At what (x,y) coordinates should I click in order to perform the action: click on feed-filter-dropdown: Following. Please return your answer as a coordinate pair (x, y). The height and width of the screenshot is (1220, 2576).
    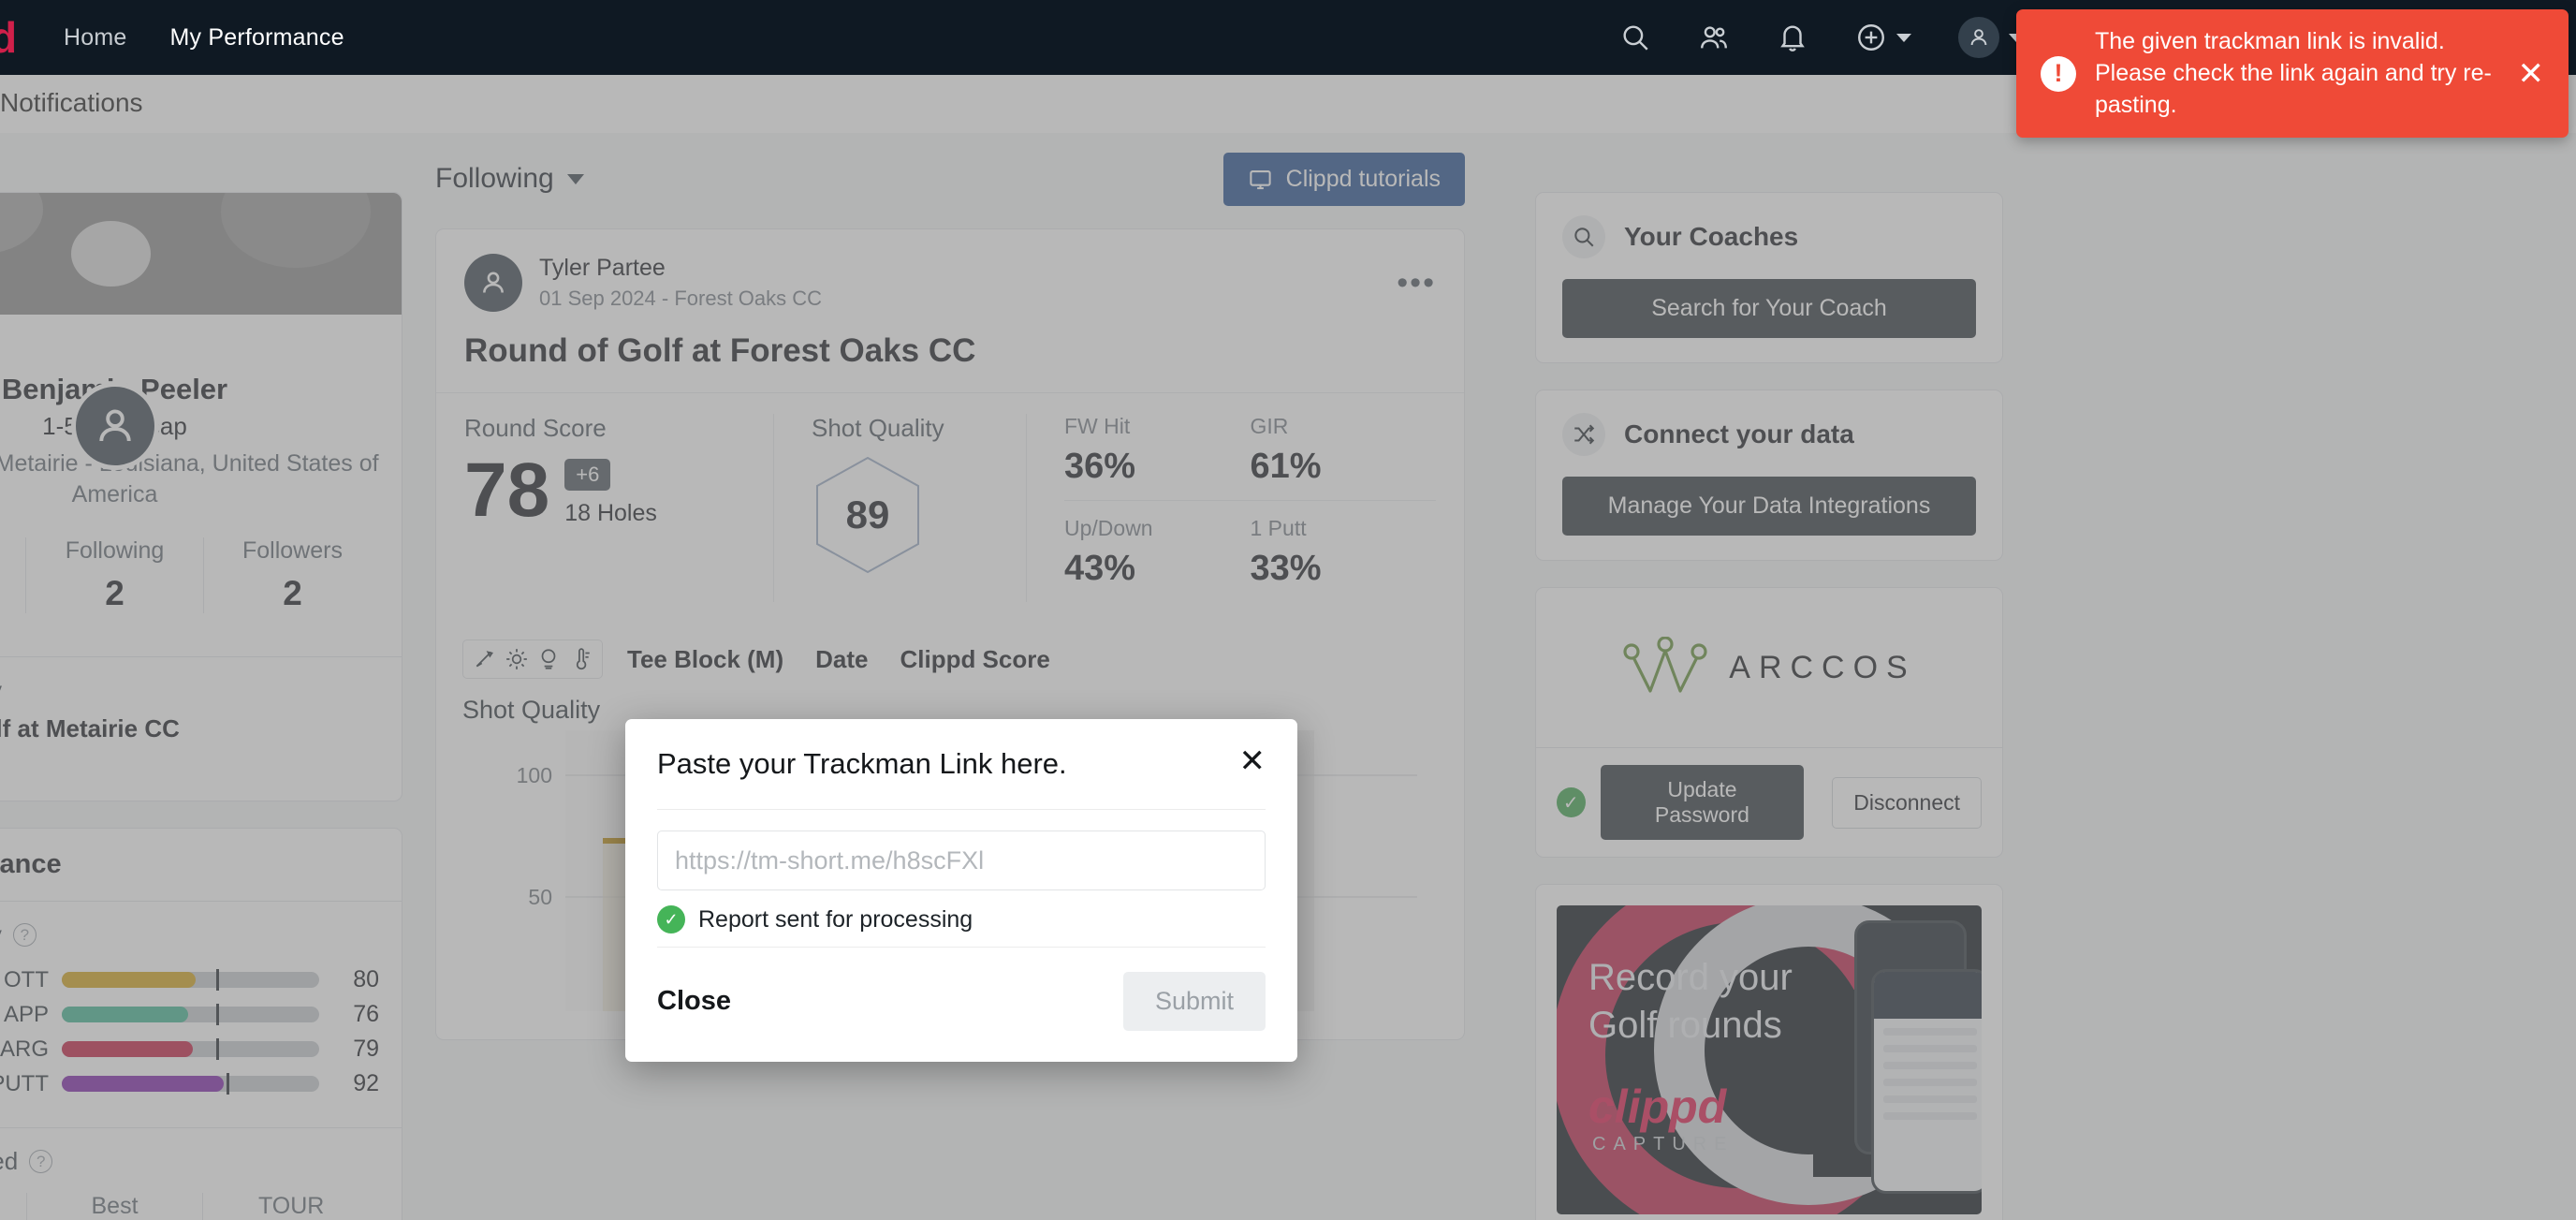
    Looking at the image, I should click on (509, 179).